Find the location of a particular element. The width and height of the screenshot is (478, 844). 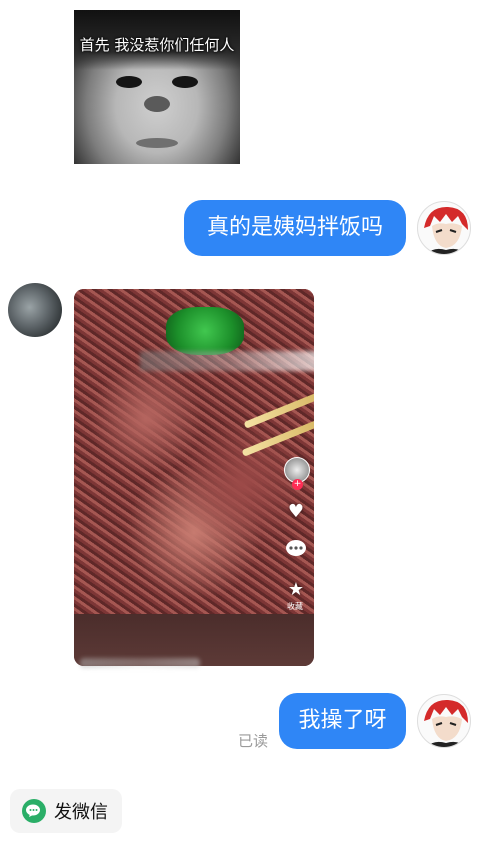

comment-icon is located at coordinates (296, 551).